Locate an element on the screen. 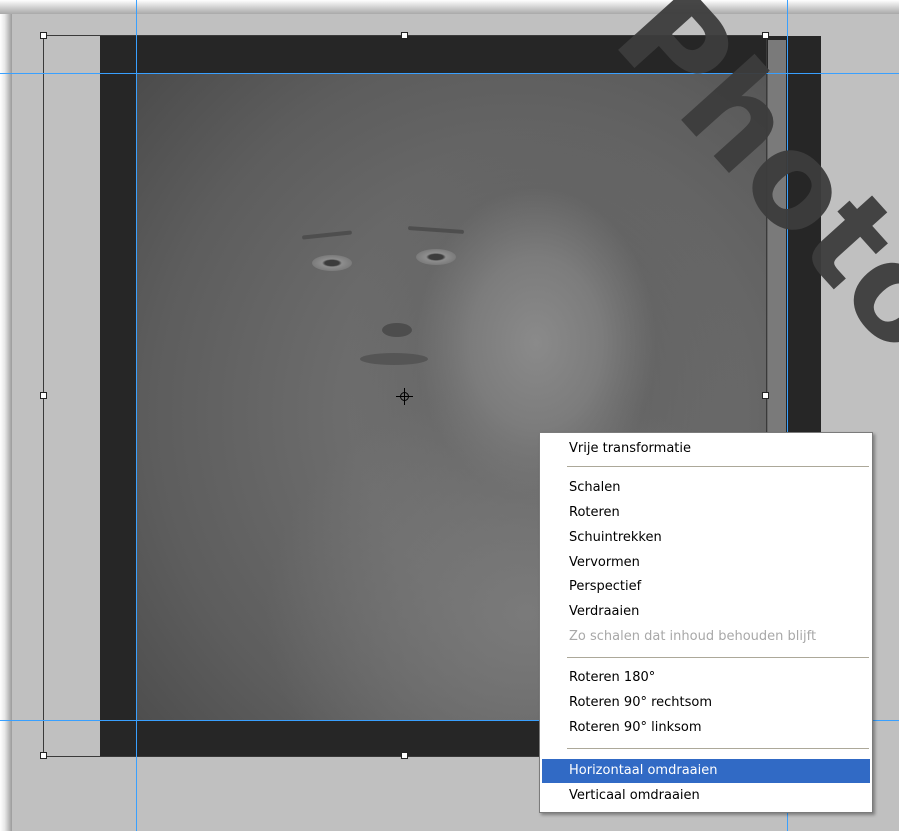  menu-item-distort: Vervormen is located at coordinates (706, 563).